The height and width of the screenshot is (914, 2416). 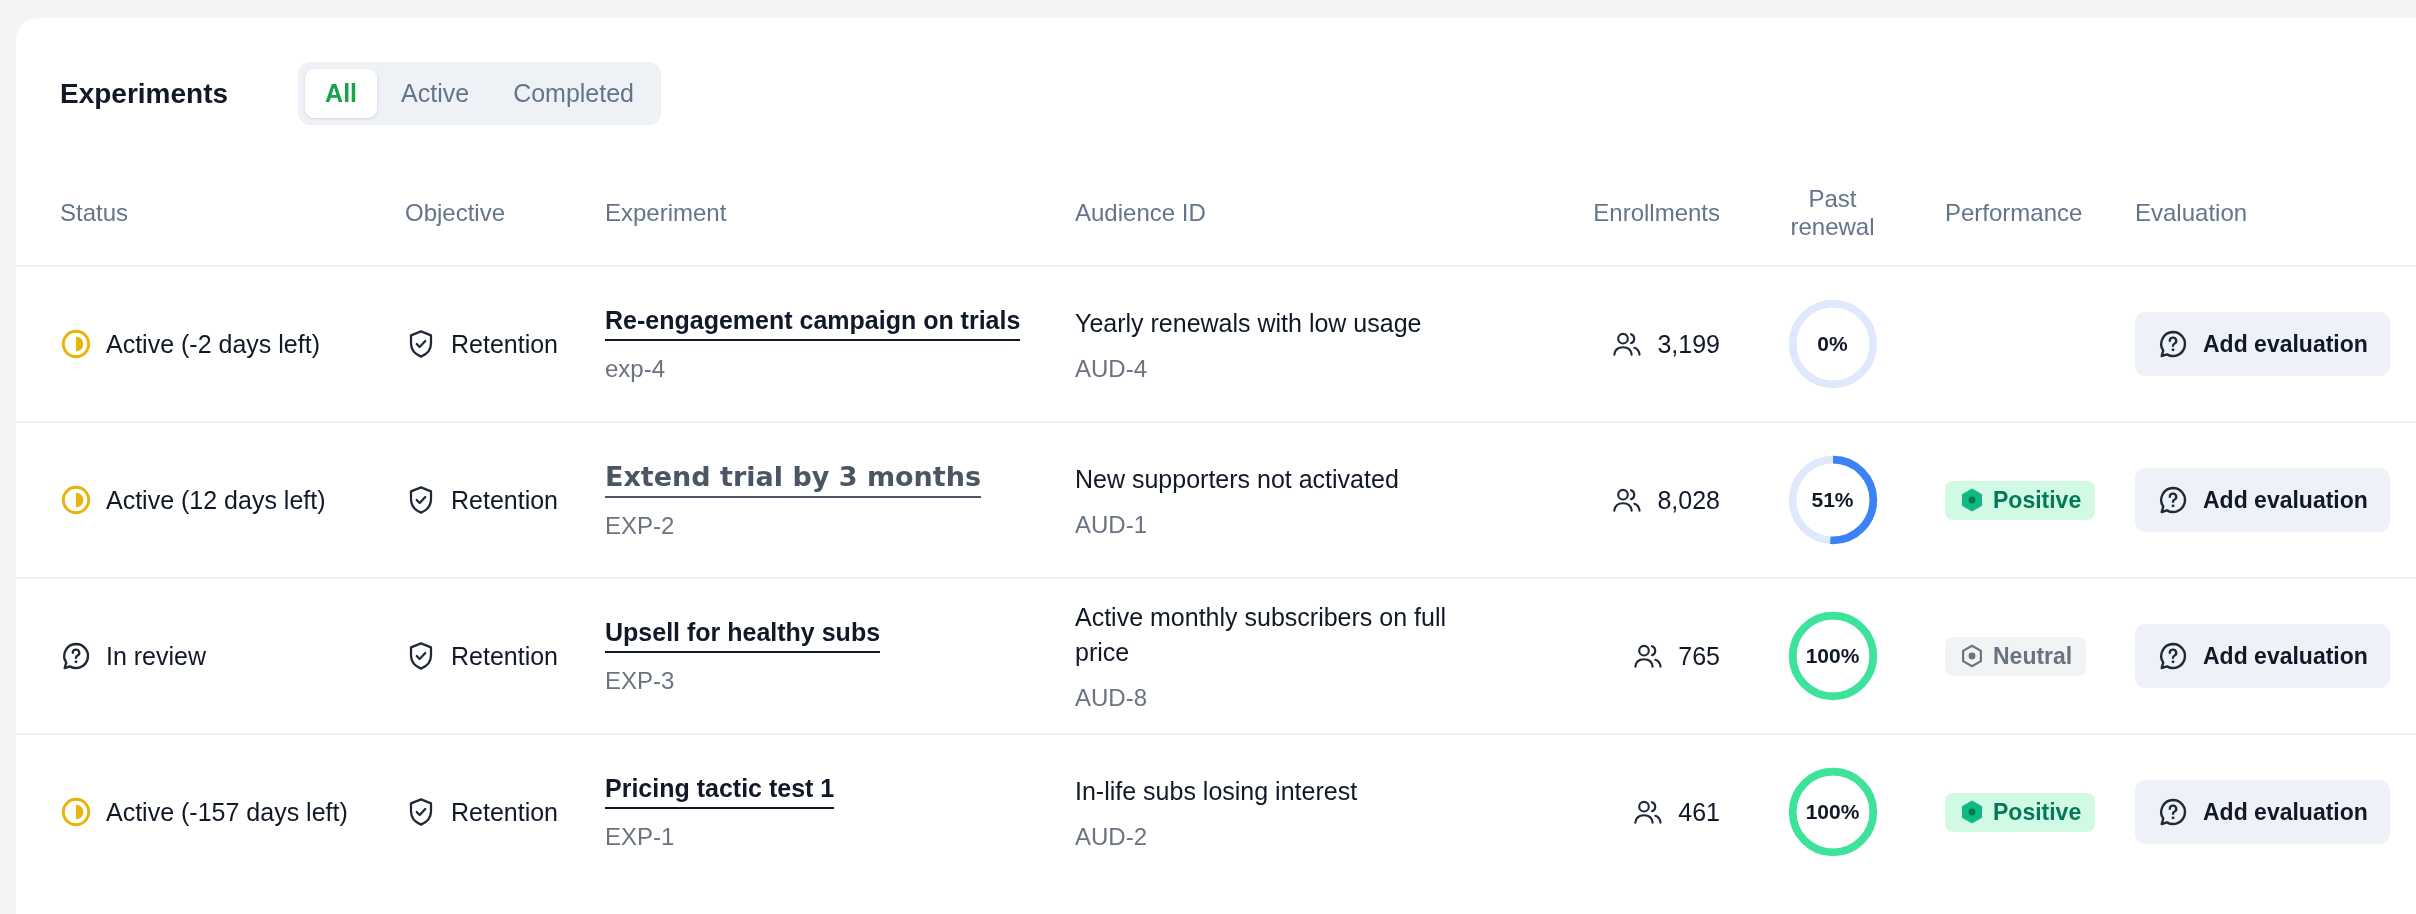 What do you see at coordinates (640, 525) in the screenshot?
I see `experiment-id: EXP-2` at bounding box center [640, 525].